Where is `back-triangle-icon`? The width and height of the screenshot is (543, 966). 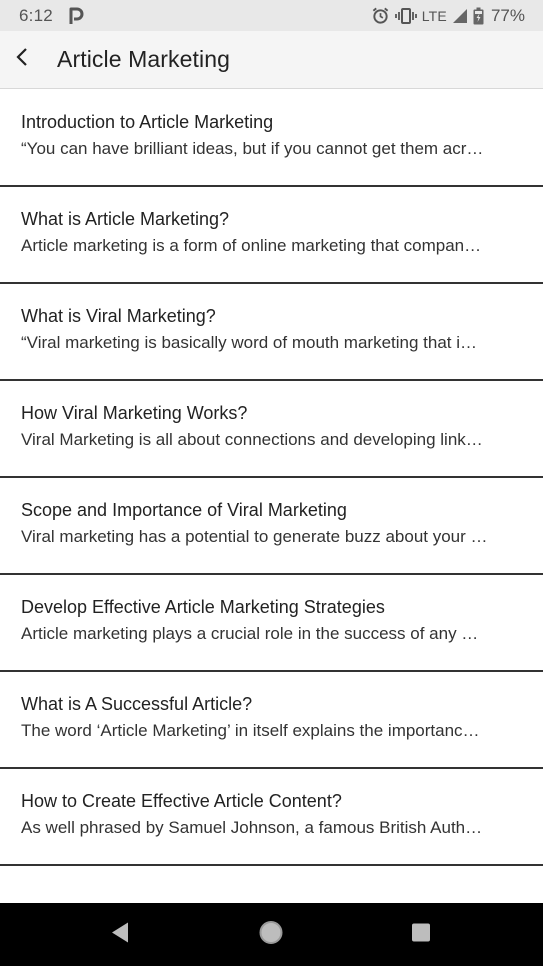
back-triangle-icon is located at coordinates (120, 934).